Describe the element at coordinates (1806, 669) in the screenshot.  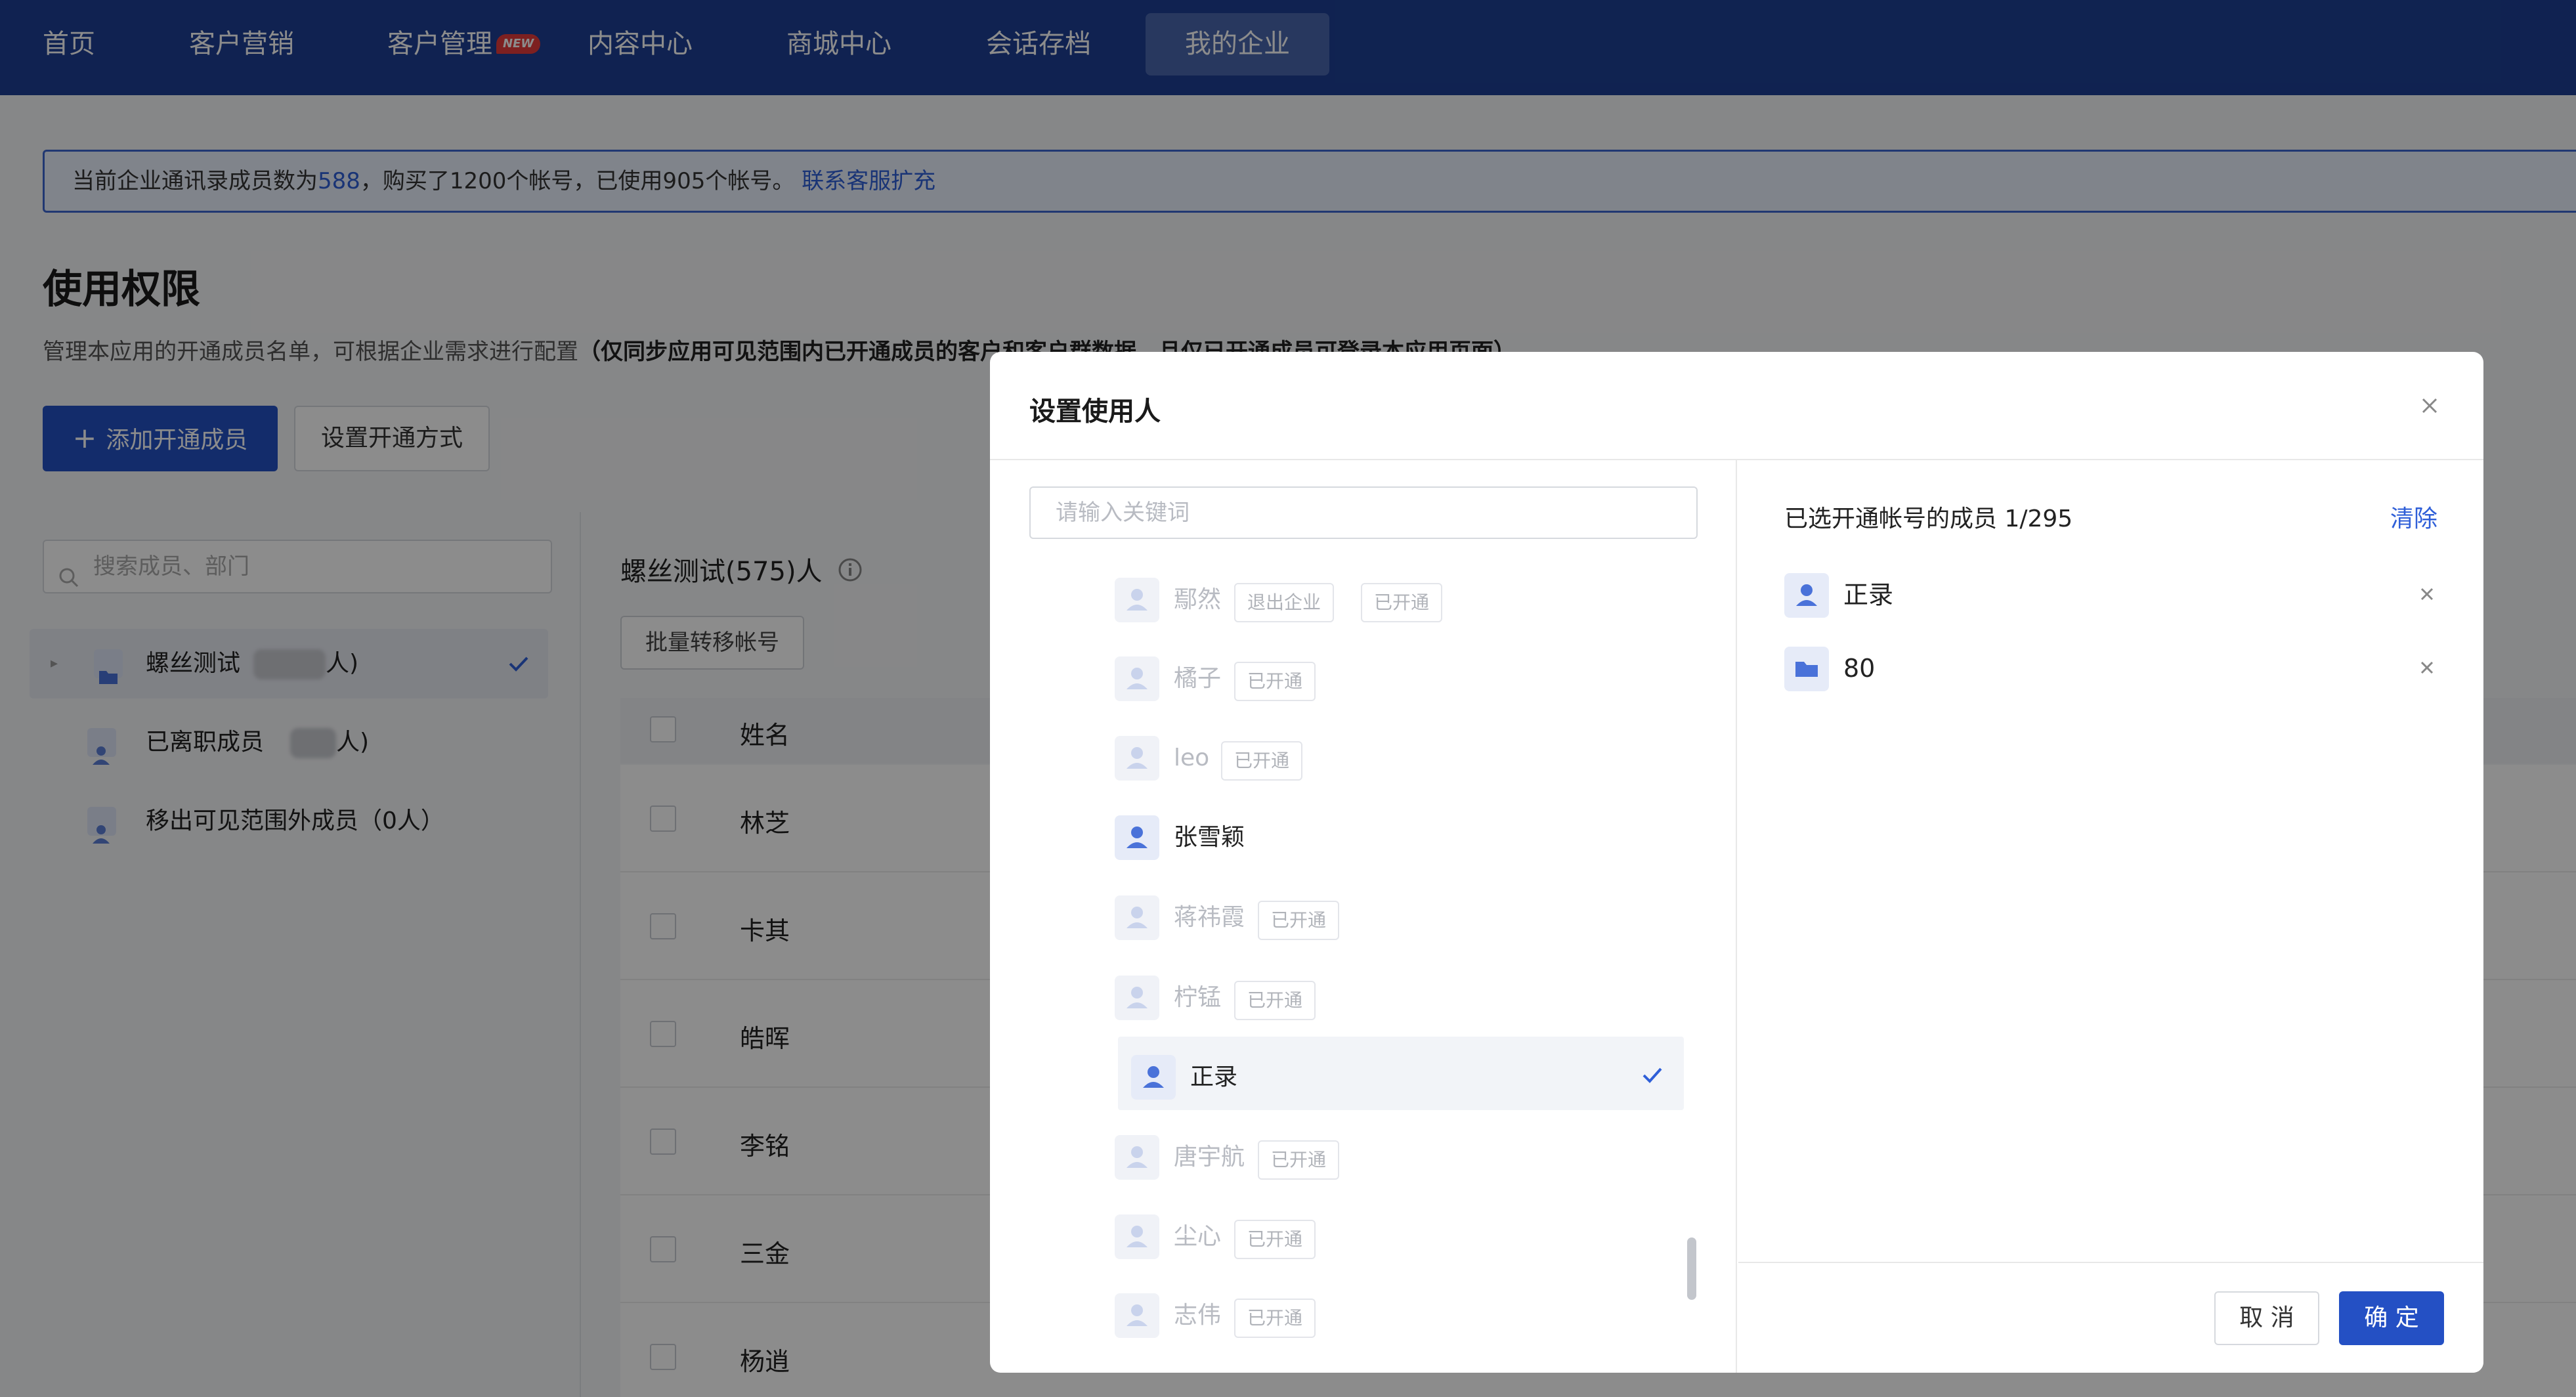
I see `folder-icon` at that location.